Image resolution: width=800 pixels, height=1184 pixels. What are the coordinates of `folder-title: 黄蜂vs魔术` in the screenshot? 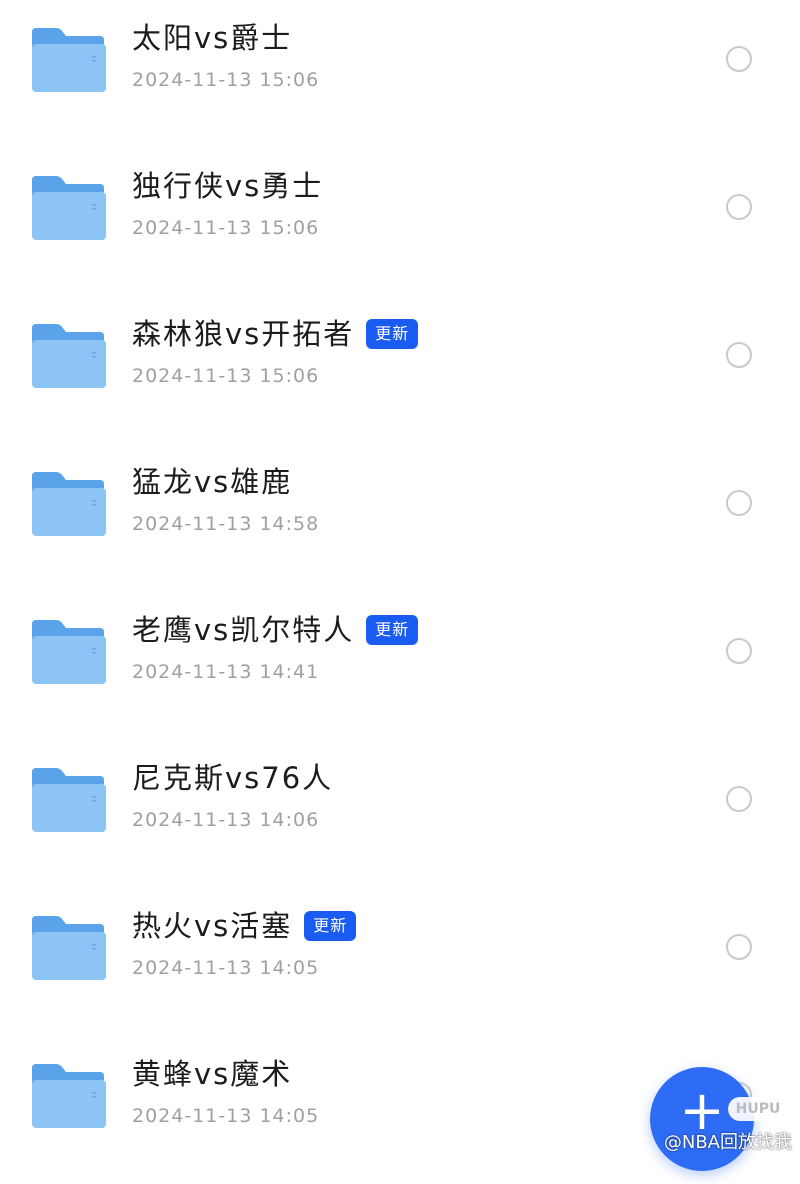 It's located at (212, 1074).